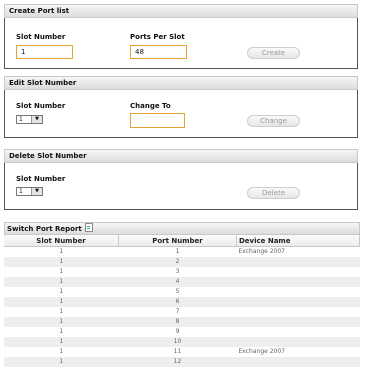  I want to click on delete-slot-number-select: 1 ▼, so click(29, 191).